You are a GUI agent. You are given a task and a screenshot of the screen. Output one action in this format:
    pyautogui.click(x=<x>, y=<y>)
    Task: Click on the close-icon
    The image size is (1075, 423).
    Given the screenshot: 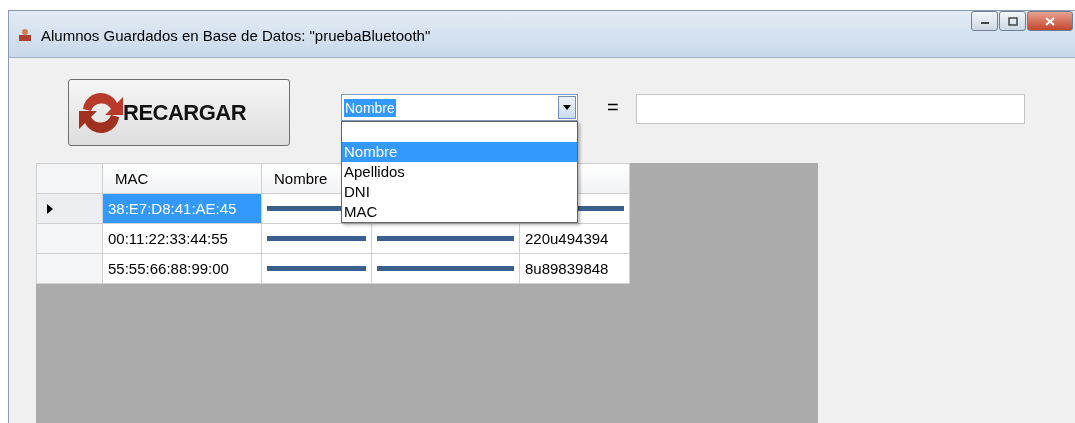 What is the action you would take?
    pyautogui.click(x=1050, y=21)
    